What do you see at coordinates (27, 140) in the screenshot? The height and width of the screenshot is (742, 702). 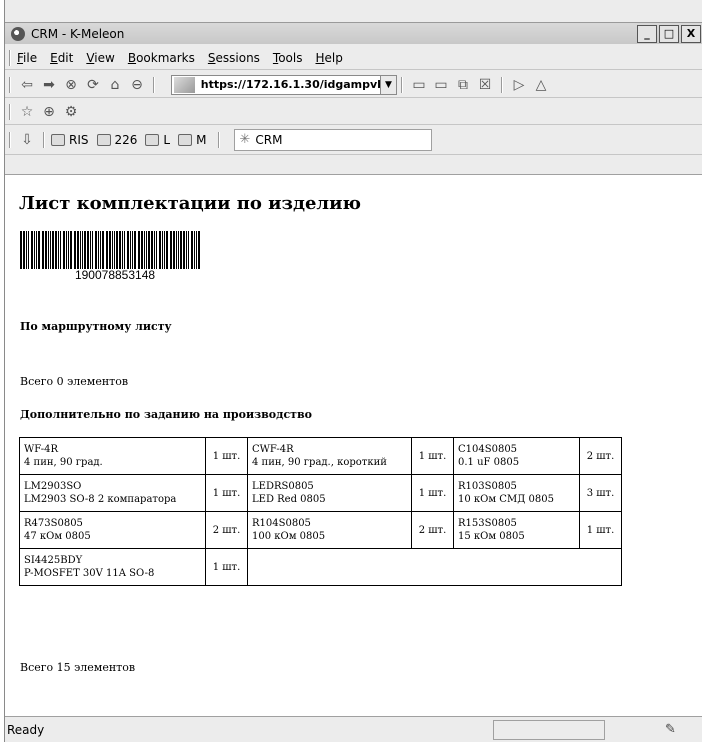 I see `download-icon: ⇩` at bounding box center [27, 140].